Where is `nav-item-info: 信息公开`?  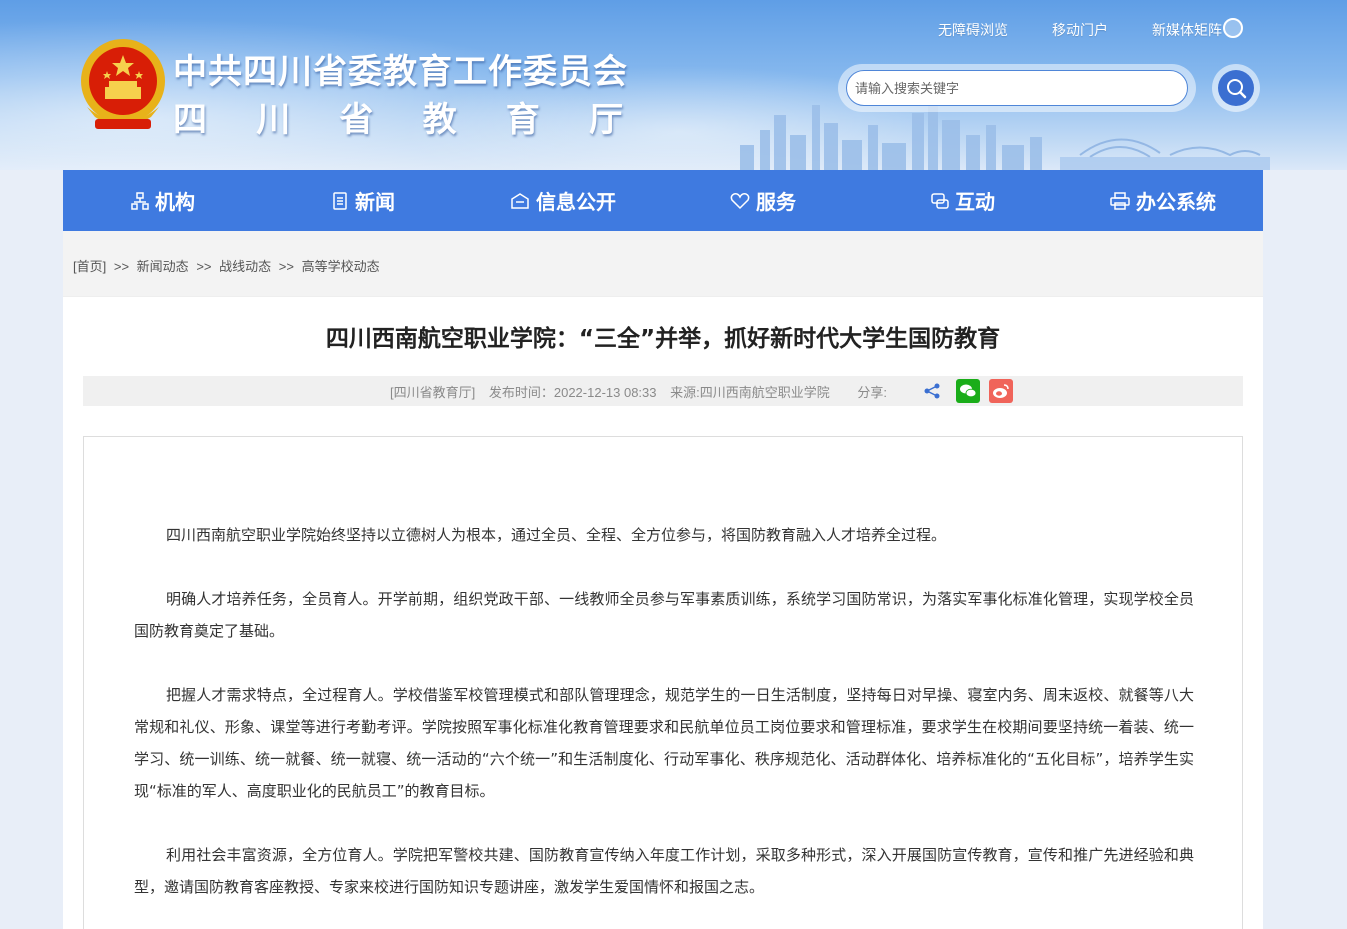 nav-item-info: 信息公开 is located at coordinates (563, 200).